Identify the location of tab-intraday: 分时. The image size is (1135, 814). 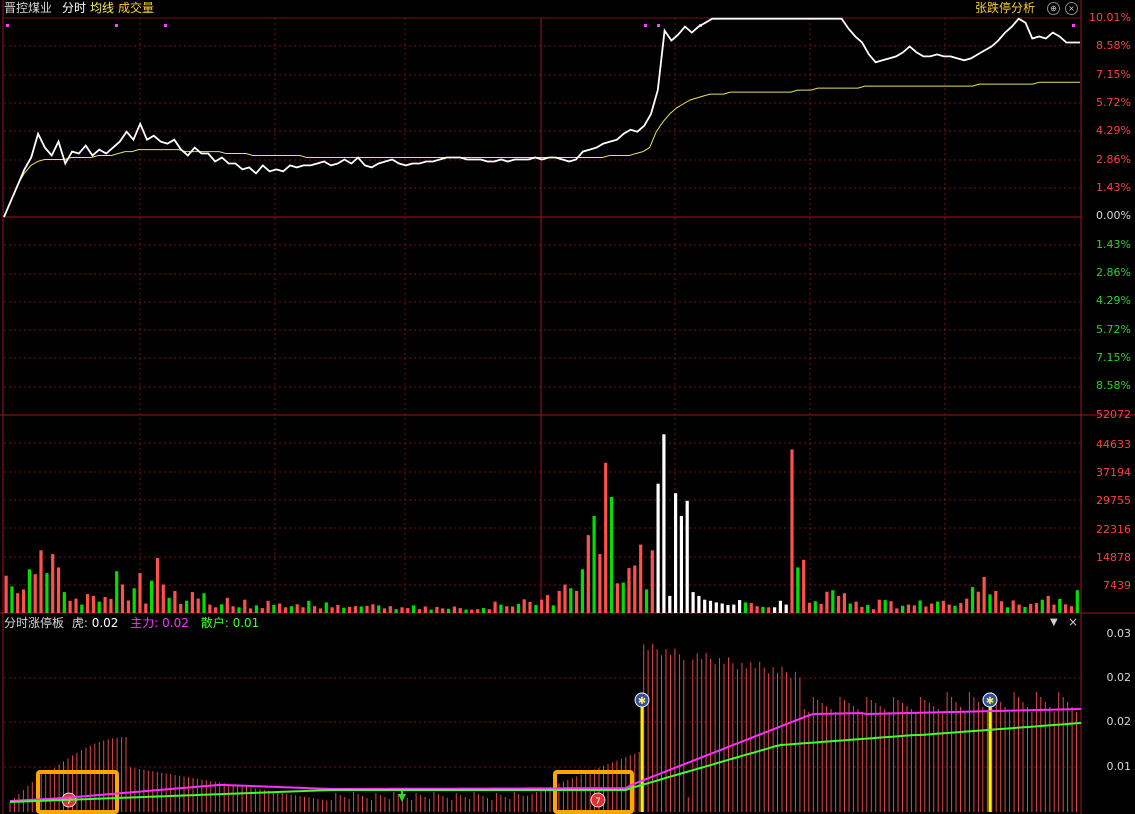
(74, 8).